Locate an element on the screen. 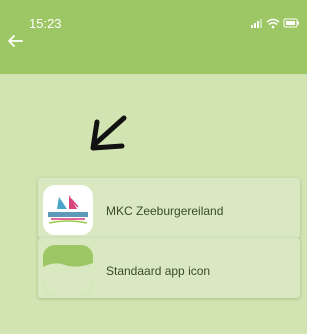  option-standard-app-icon: Standaard app icon is located at coordinates (169, 268).